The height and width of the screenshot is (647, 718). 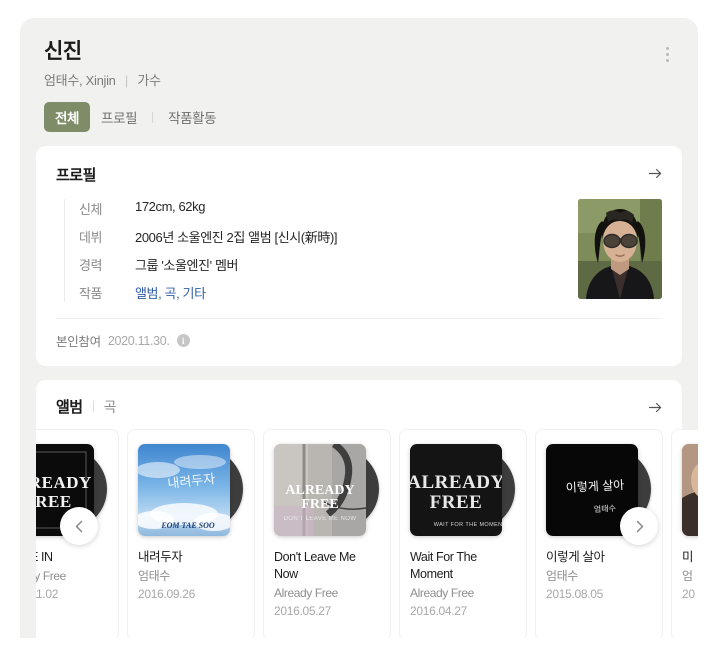 I want to click on album-tab-divider, so click(x=93, y=407).